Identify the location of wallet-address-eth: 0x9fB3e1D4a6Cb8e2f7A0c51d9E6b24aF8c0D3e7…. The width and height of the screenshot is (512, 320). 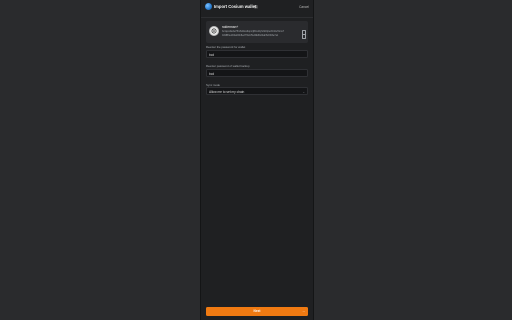
(250, 35).